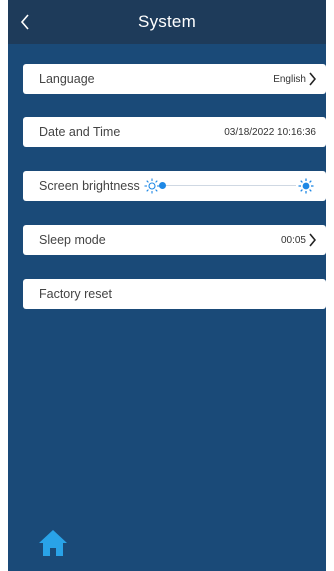  I want to click on screen-brightness-label: Screen brightness, so click(89, 186).